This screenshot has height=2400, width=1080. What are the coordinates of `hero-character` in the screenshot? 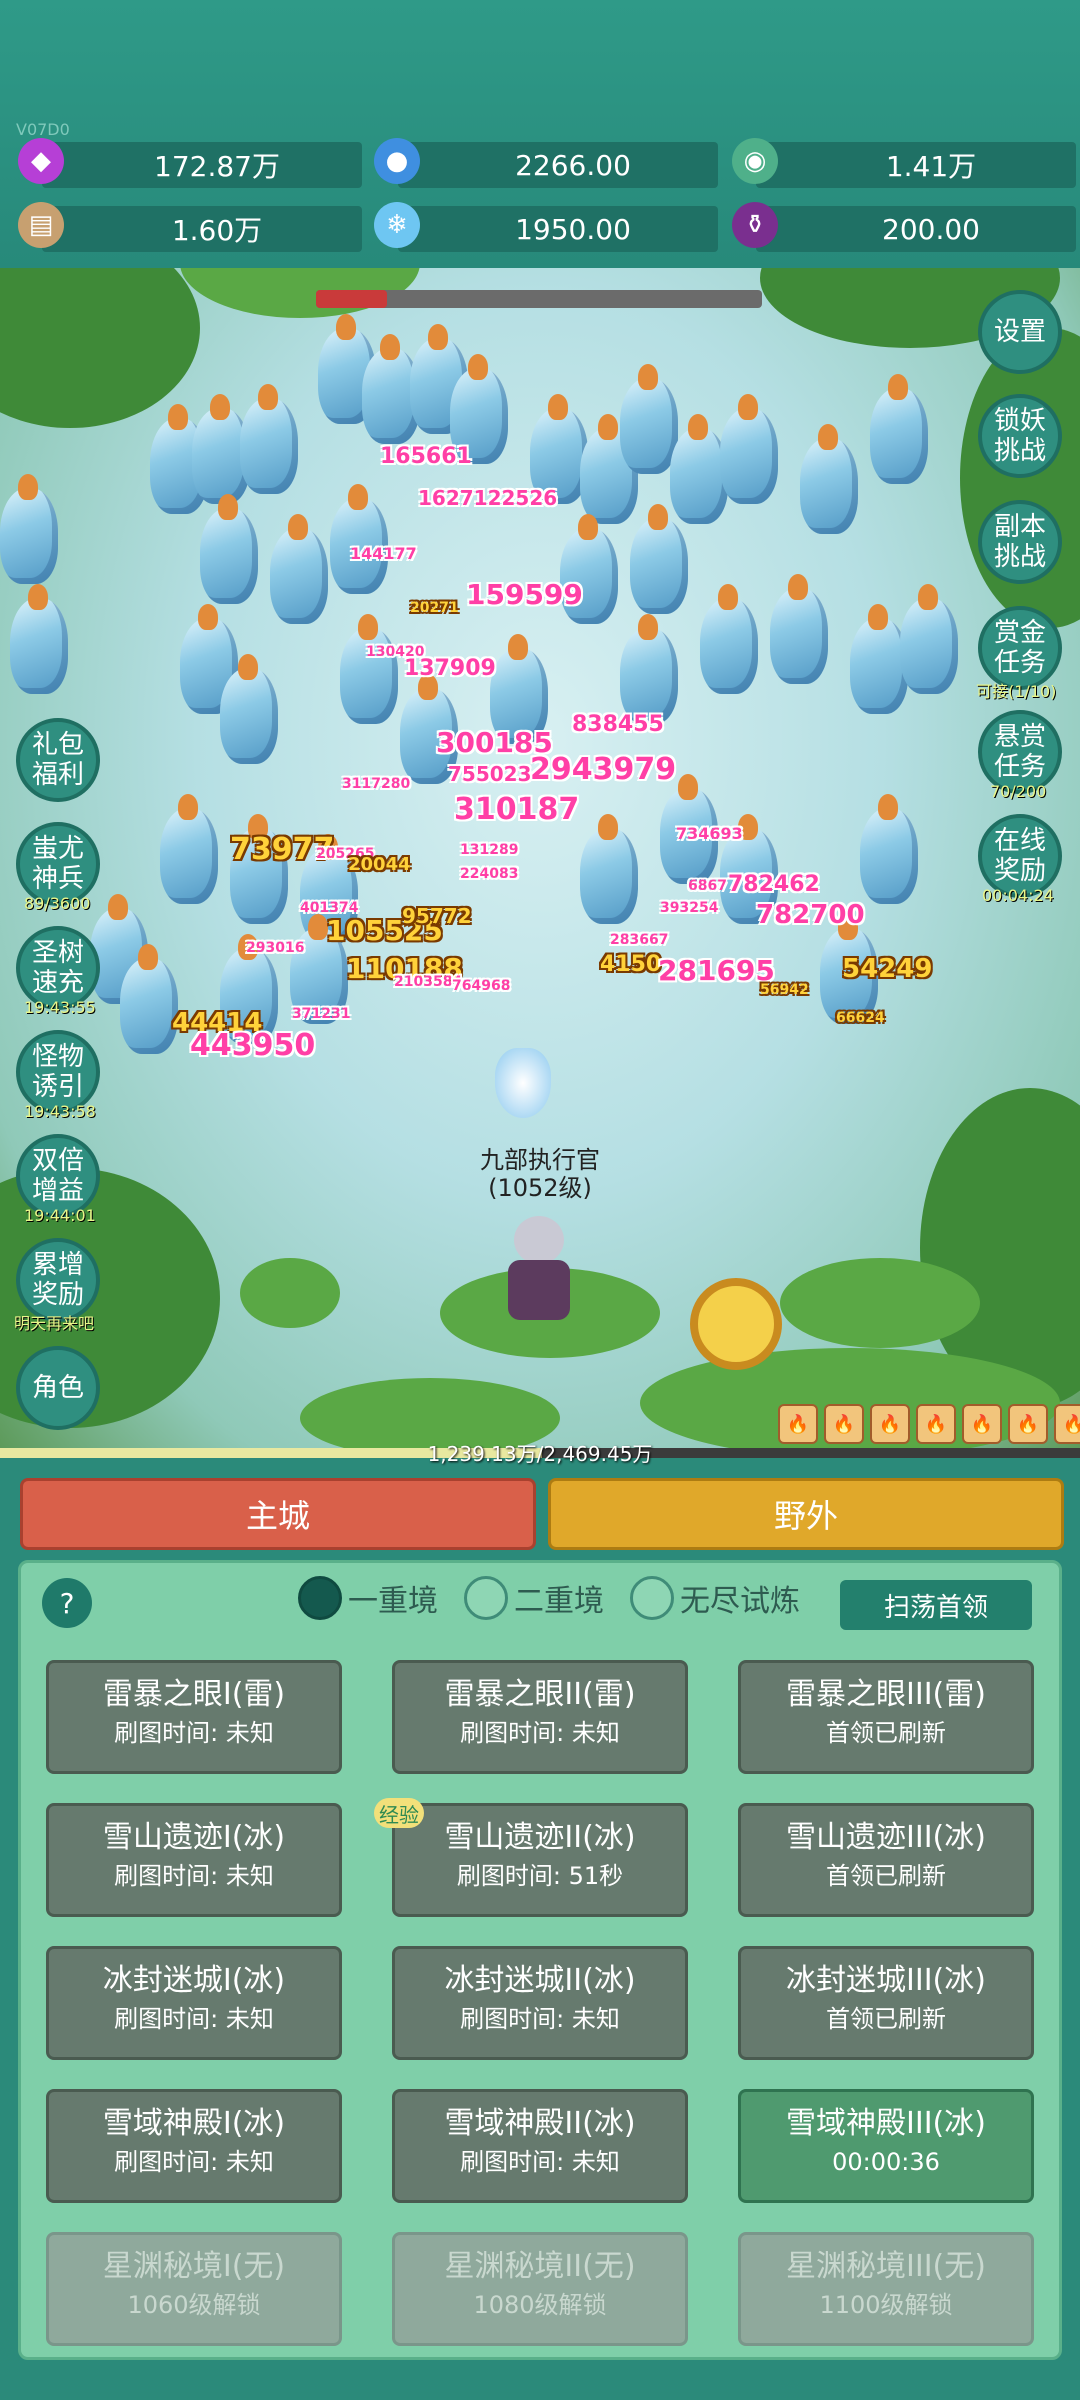 It's located at (539, 1276).